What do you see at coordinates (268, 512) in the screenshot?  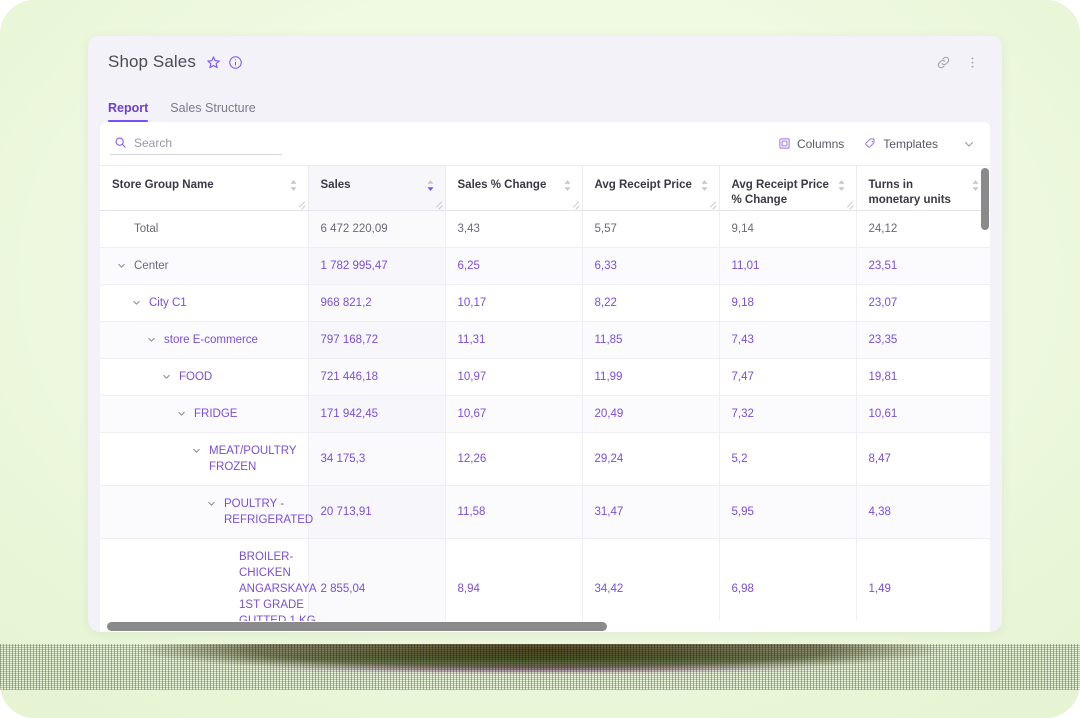 I see `row-label: POULTRY - REFRIGERATED` at bounding box center [268, 512].